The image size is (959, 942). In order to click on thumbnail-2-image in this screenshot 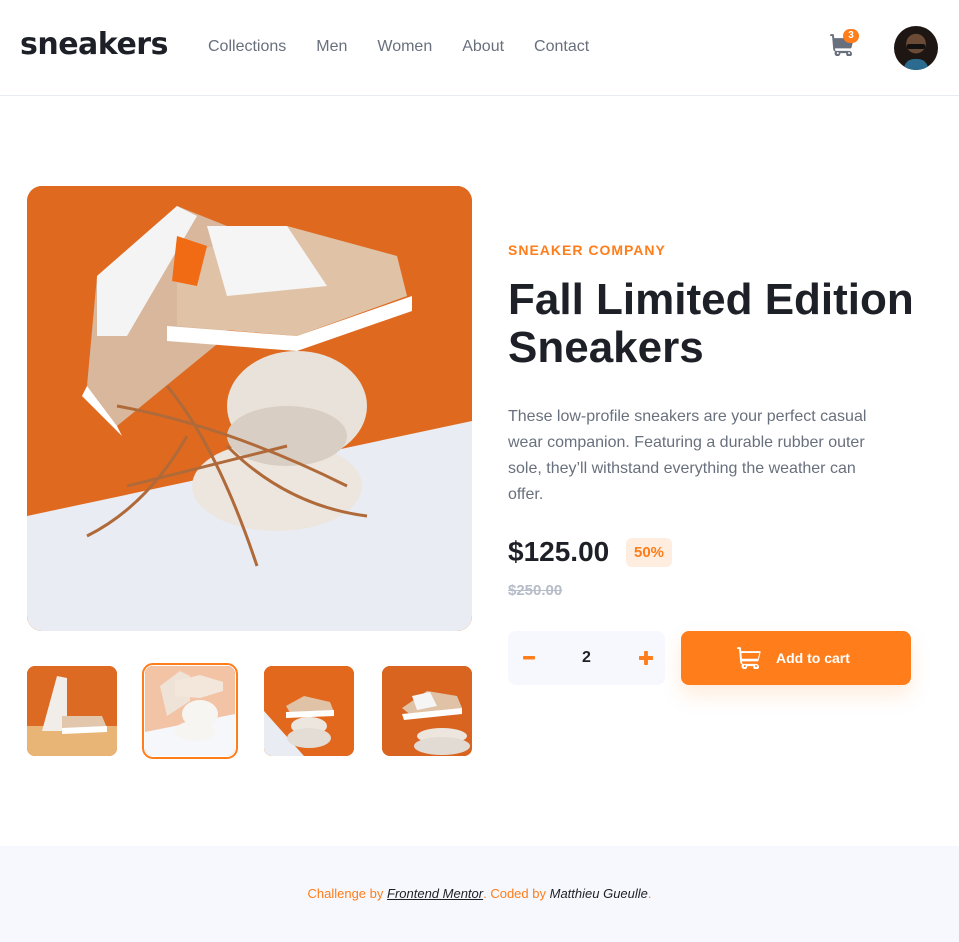, I will do `click(190, 711)`.